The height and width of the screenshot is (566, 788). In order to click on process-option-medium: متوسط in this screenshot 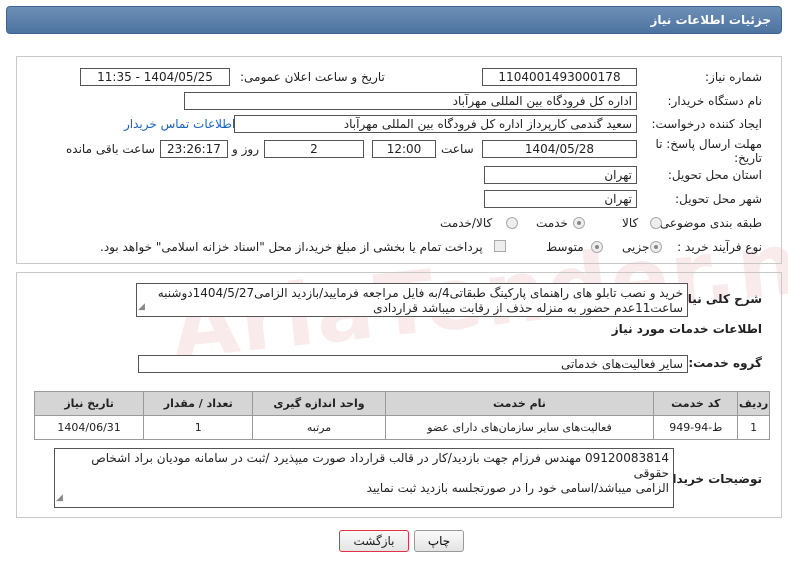, I will do `click(565, 247)`.